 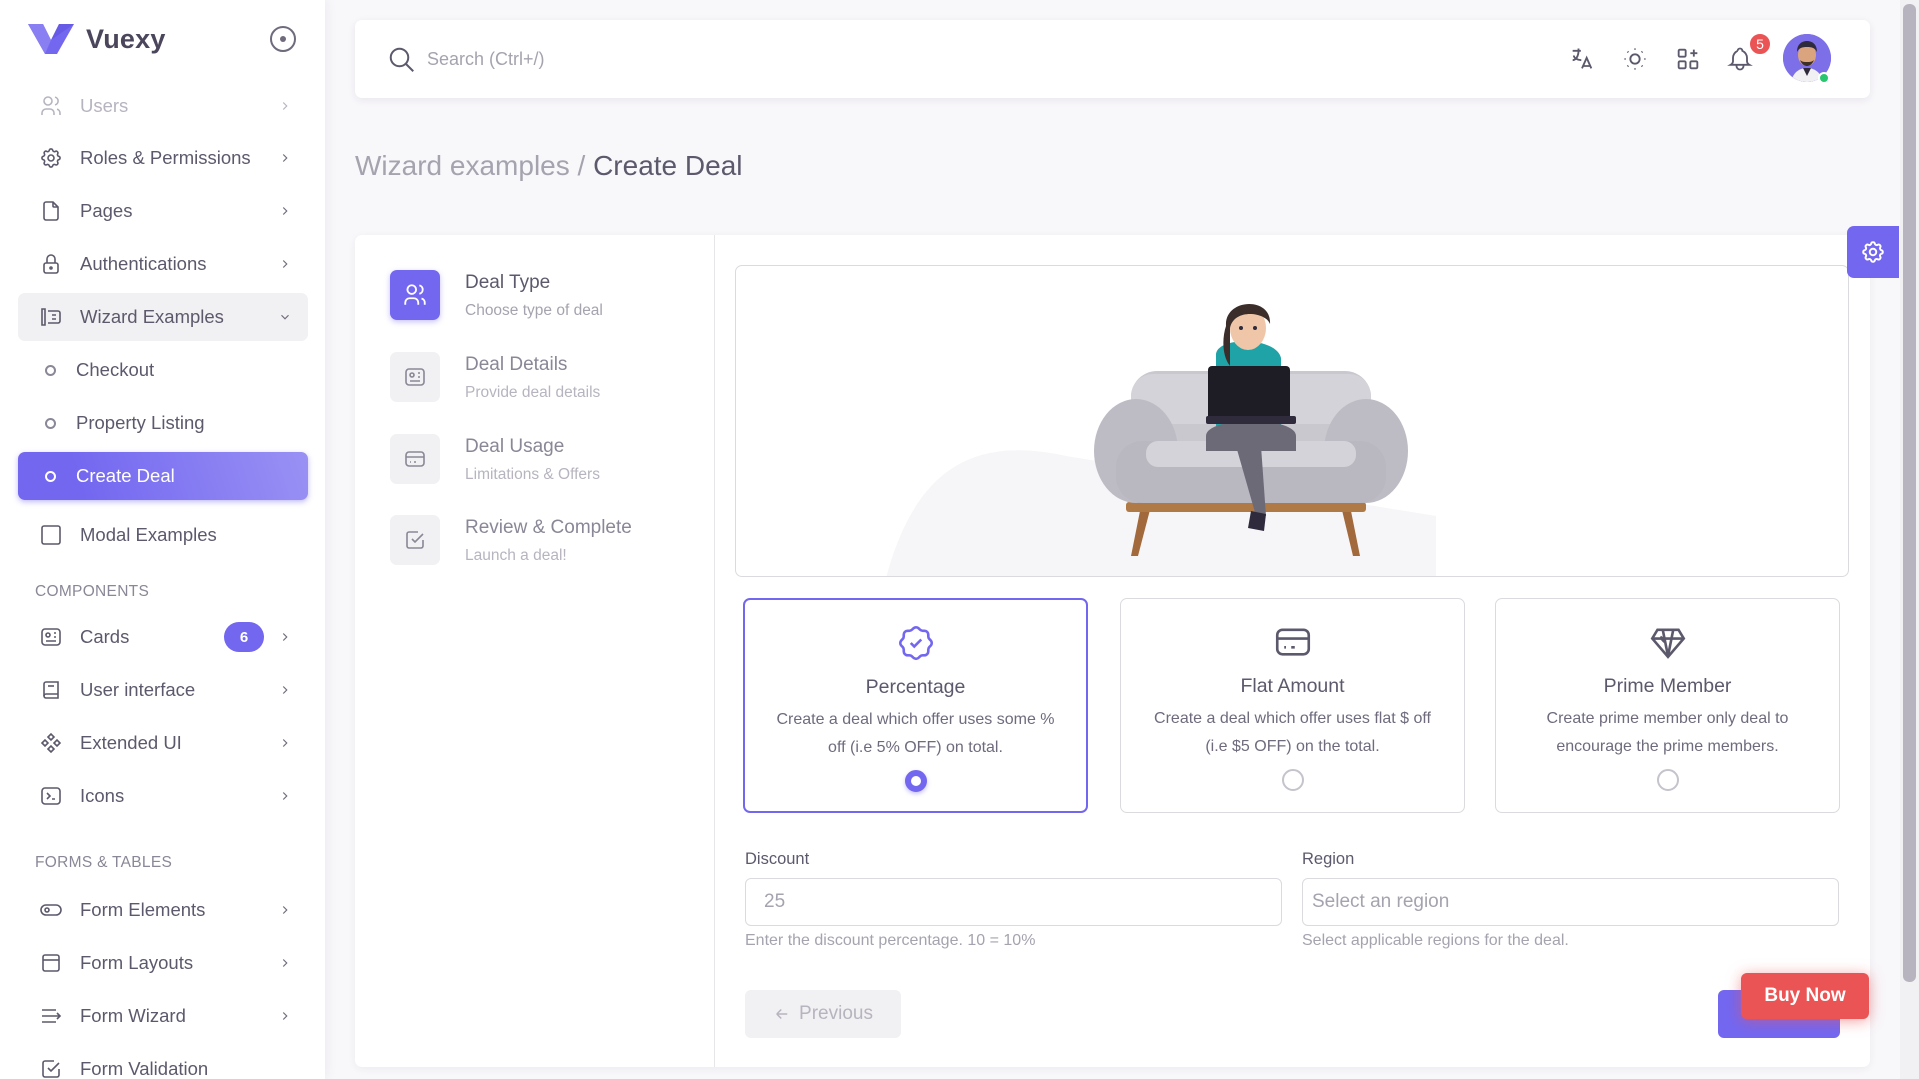 What do you see at coordinates (115, 369) in the screenshot?
I see `sidebar-item-label: Checkout` at bounding box center [115, 369].